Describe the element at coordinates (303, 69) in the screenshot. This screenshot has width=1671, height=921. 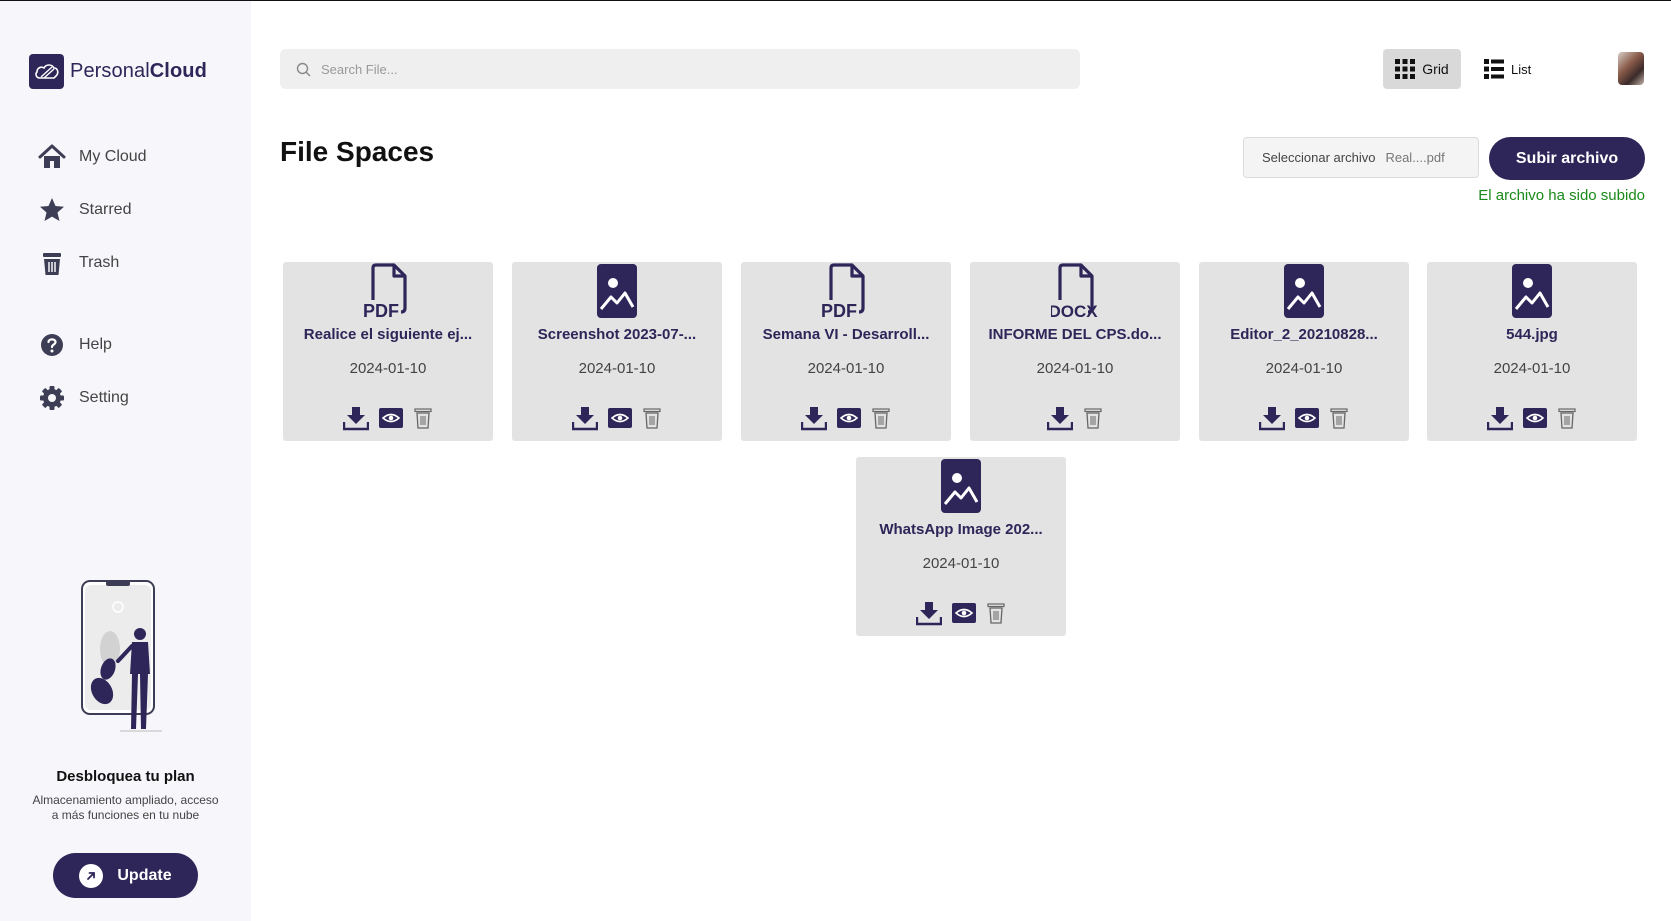
I see `search-icon` at that location.